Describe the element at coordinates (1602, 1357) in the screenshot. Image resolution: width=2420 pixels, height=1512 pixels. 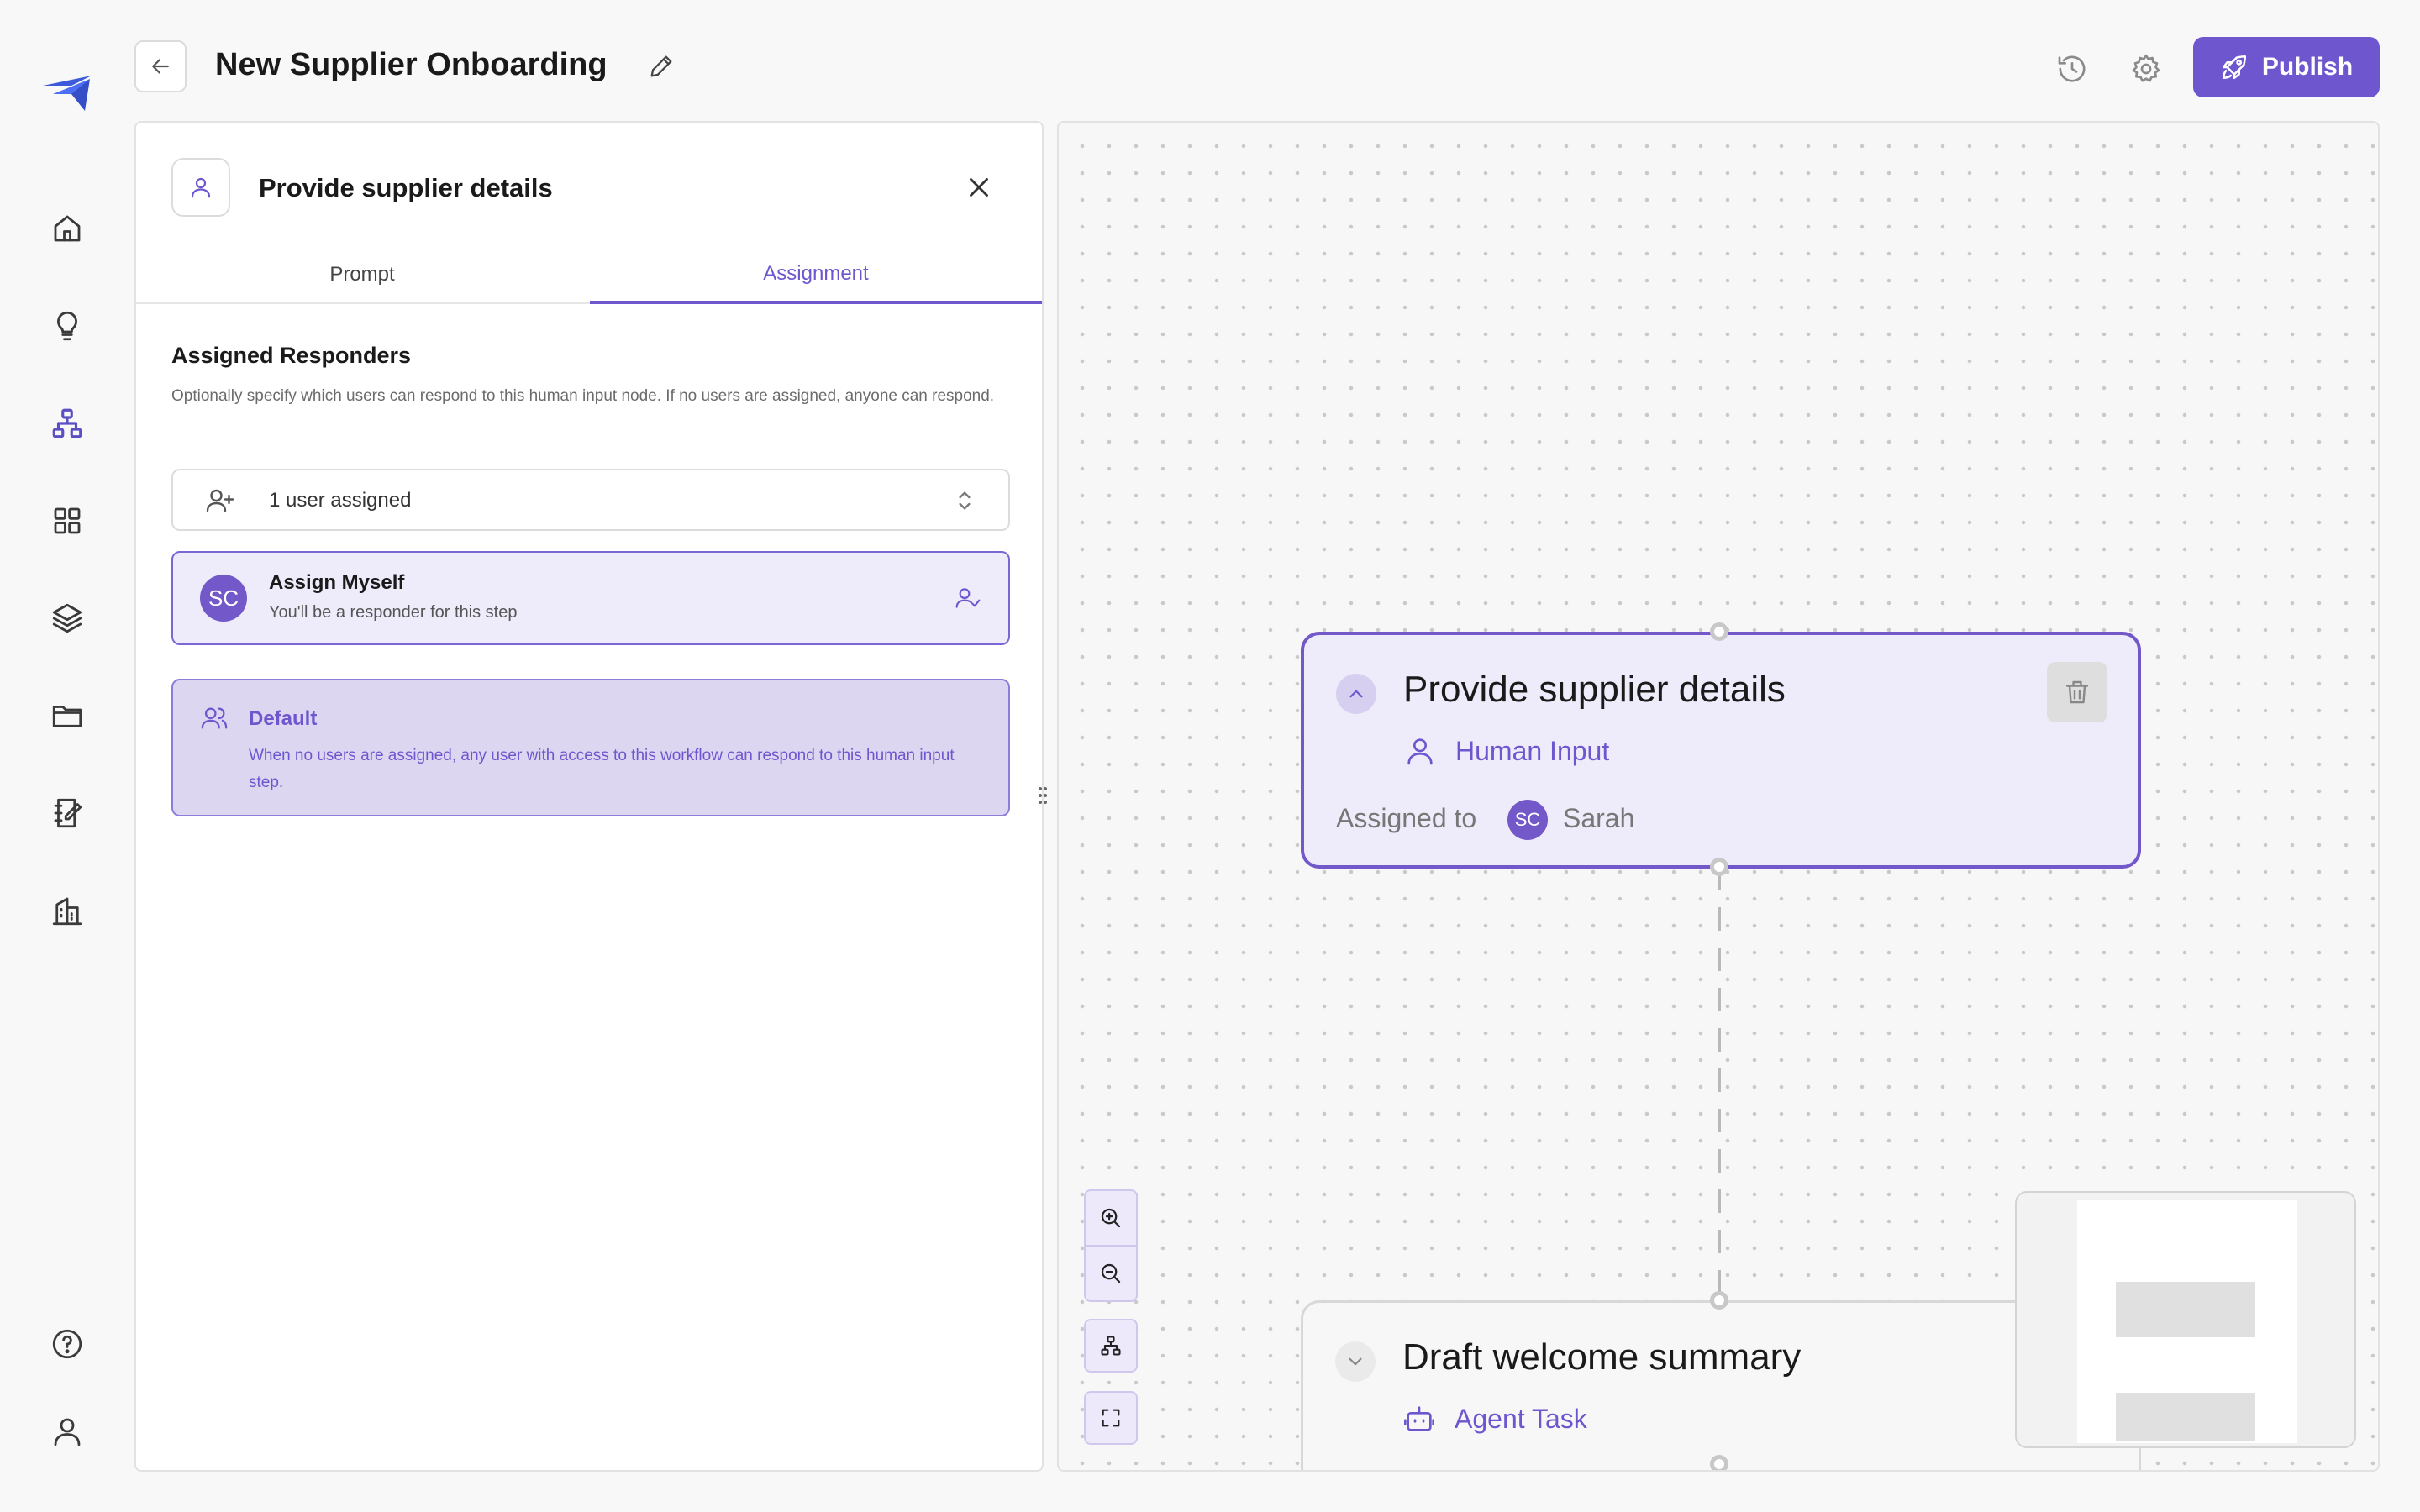
I see `node-title: Draft welcome summary` at that location.